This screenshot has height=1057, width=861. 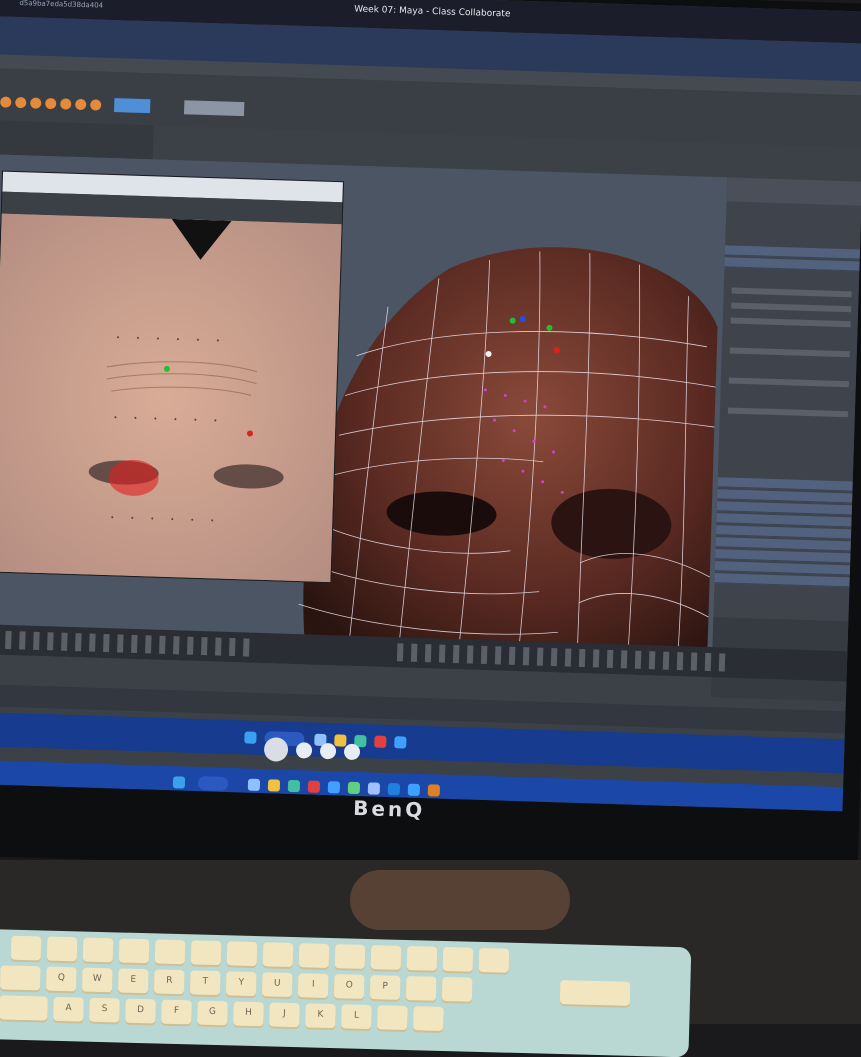 What do you see at coordinates (104, 1010) in the screenshot?
I see `key-s: S` at bounding box center [104, 1010].